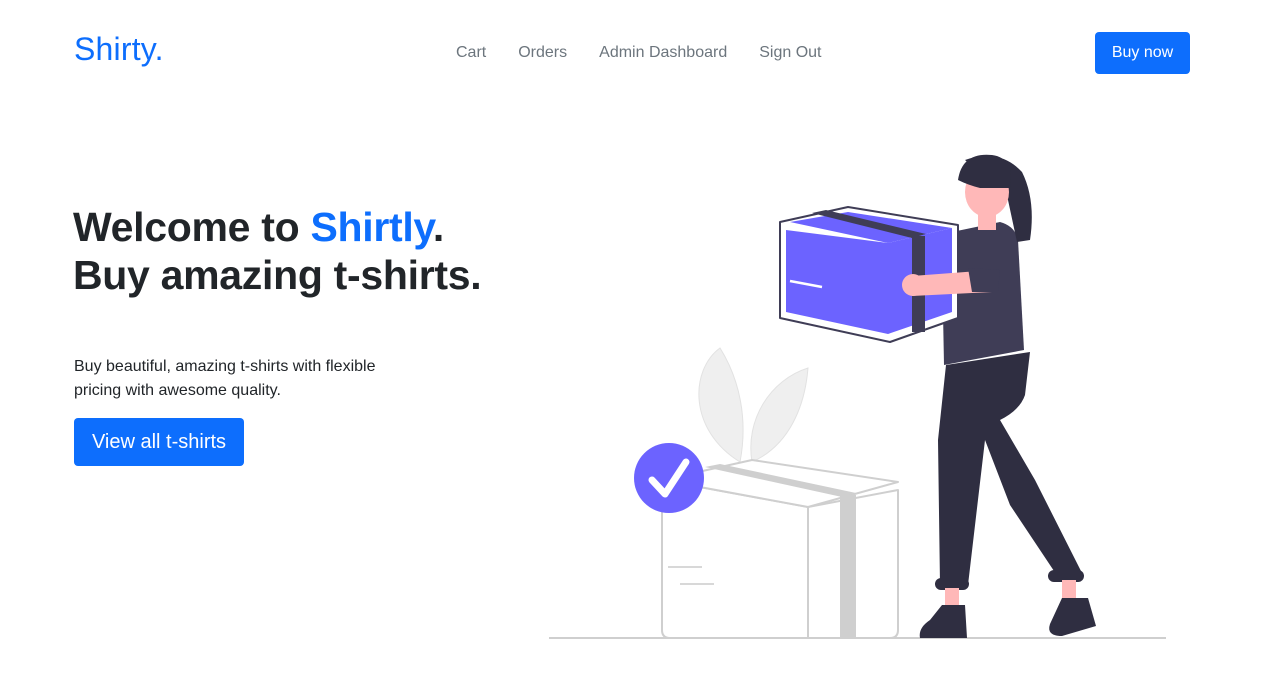 The image size is (1263, 682). What do you see at coordinates (192, 227) in the screenshot?
I see `hero-title-prefix: Welcome to` at bounding box center [192, 227].